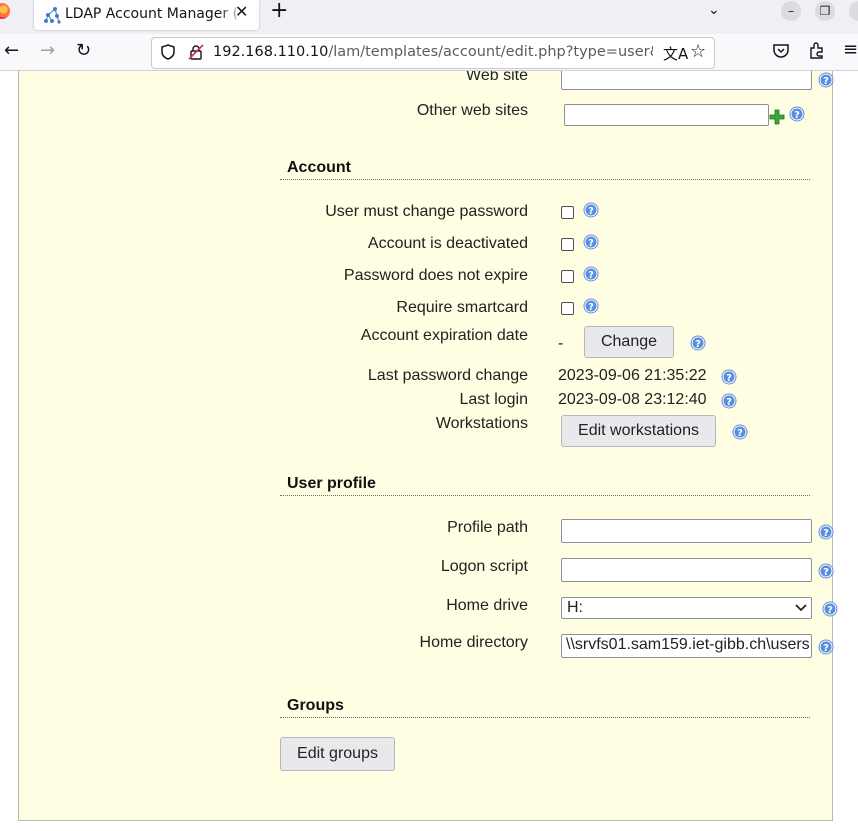 This screenshot has height=831, width=858. What do you see at coordinates (632, 375) in the screenshot?
I see `last-password-change-value: 2023-09-06 21:35:22` at bounding box center [632, 375].